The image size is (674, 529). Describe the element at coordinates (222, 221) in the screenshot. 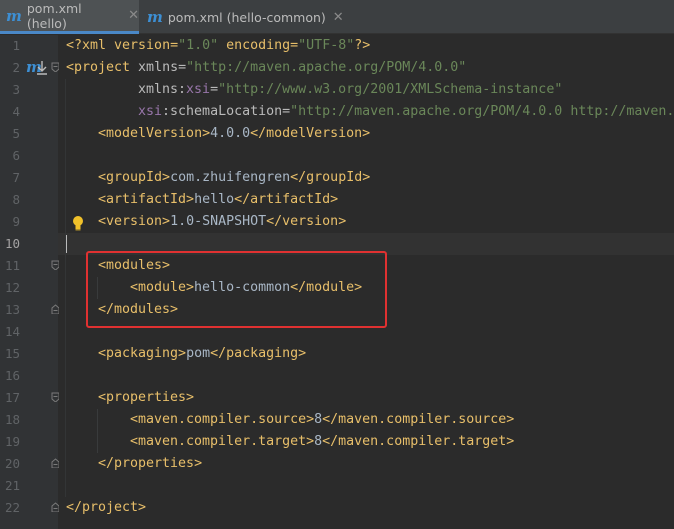

I see `code-line-9: <version>1.0-SNAPSHOT</version>` at that location.